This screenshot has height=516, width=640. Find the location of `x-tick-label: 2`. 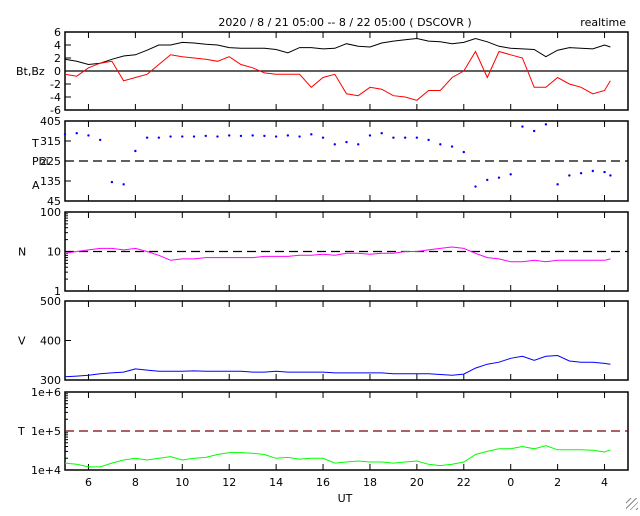

x-tick-label: 2 is located at coordinates (557, 482).